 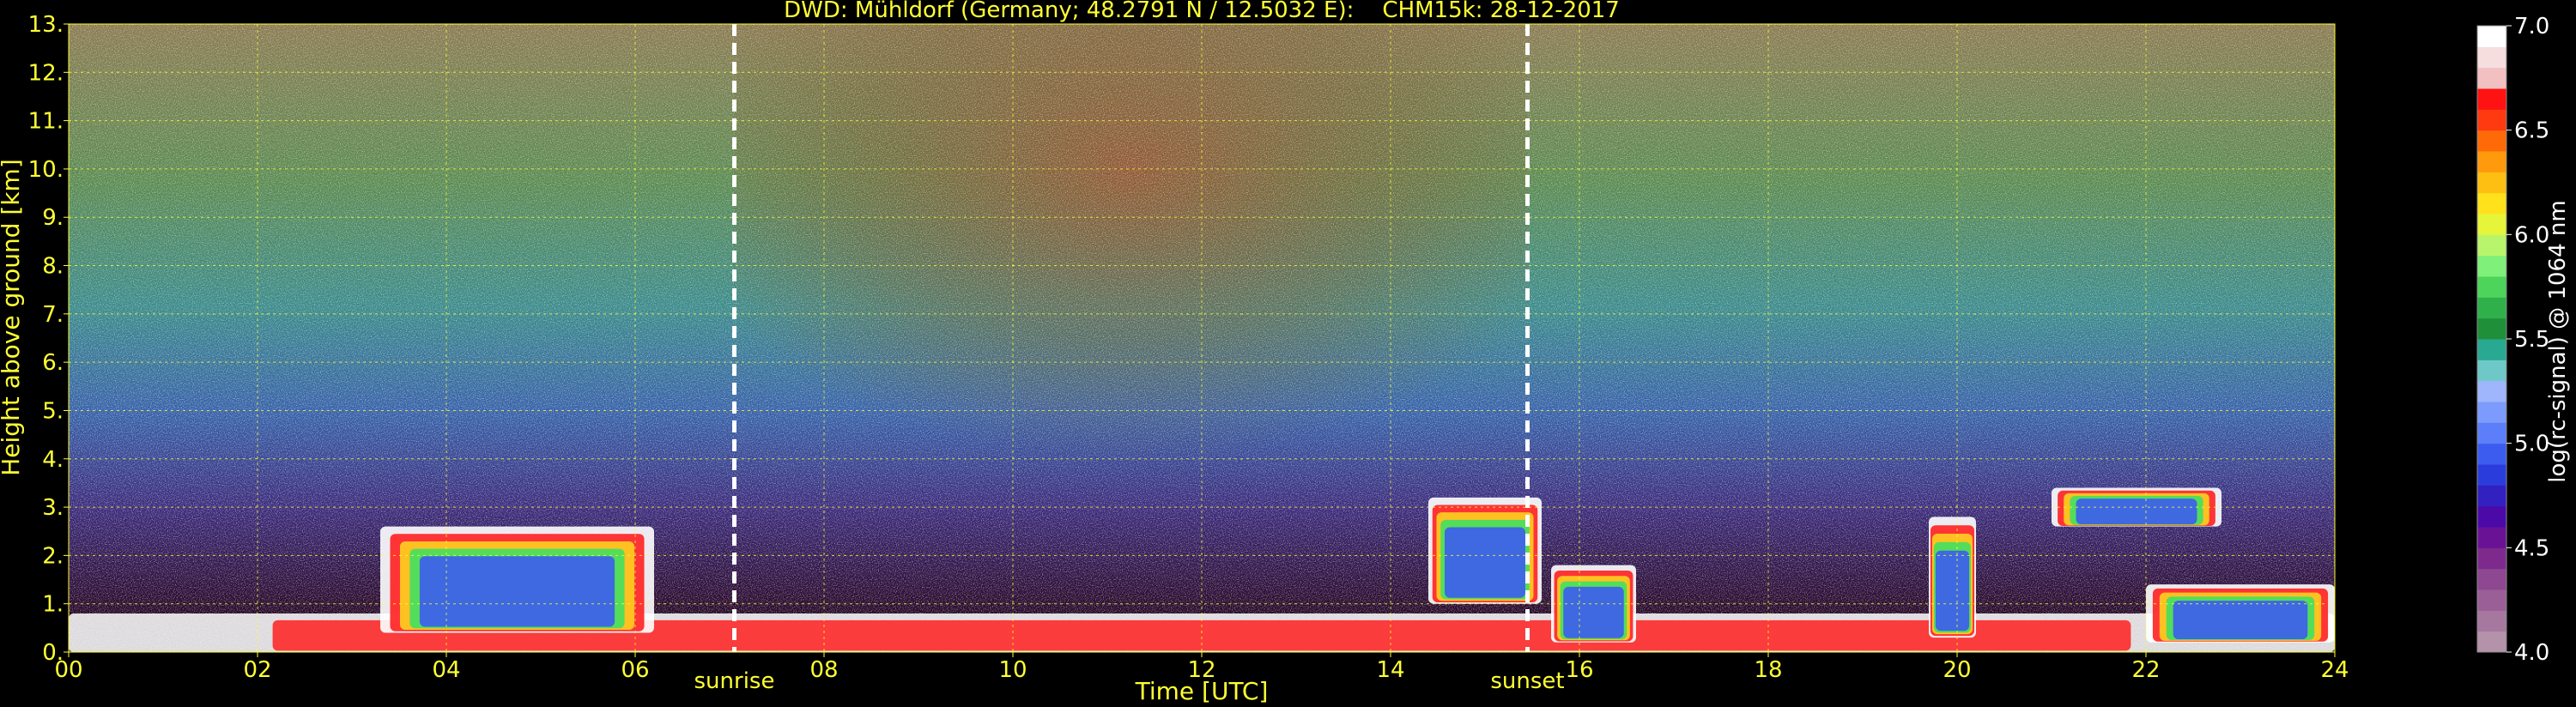 I want to click on y-tick-label: 13., so click(x=46, y=25).